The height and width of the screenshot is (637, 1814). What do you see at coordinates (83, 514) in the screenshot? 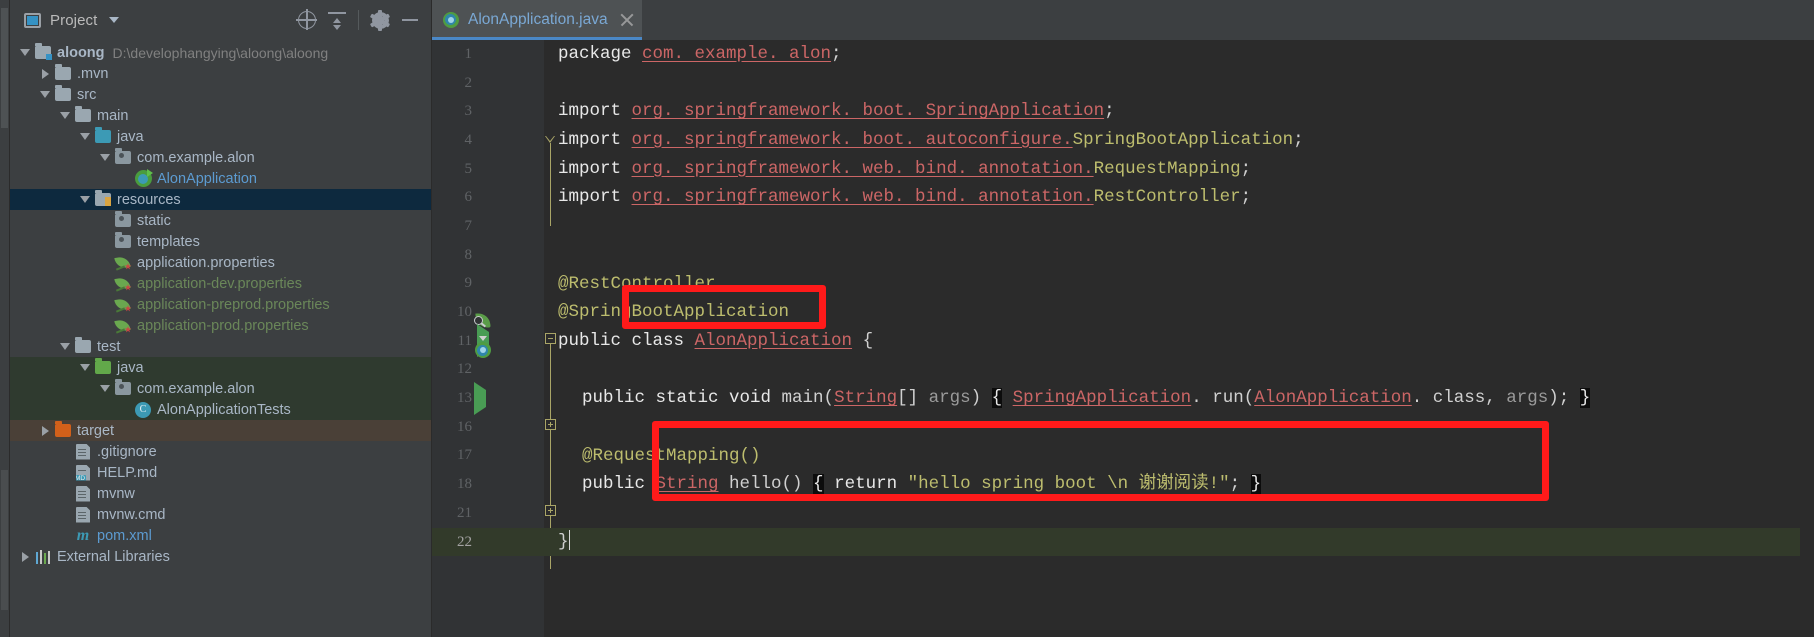
I see `file-icon` at bounding box center [83, 514].